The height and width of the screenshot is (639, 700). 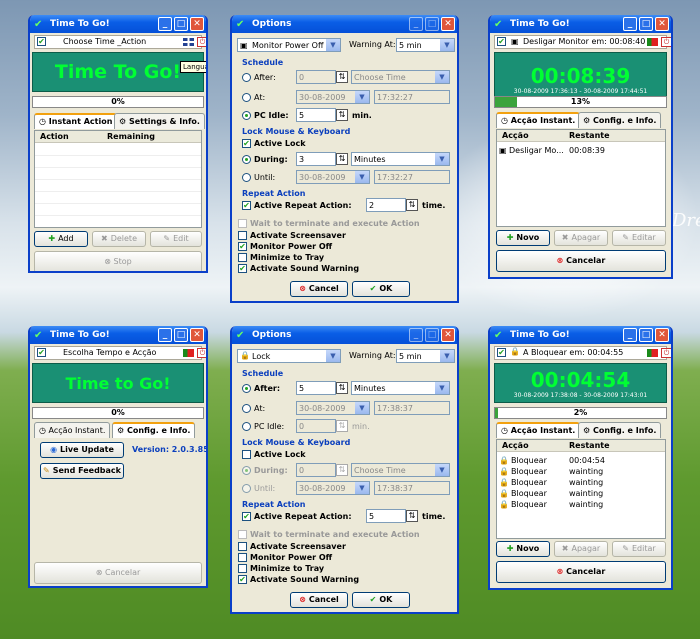 What do you see at coordinates (316, 426) in the screenshot?
I see `idle-input: 0` at bounding box center [316, 426].